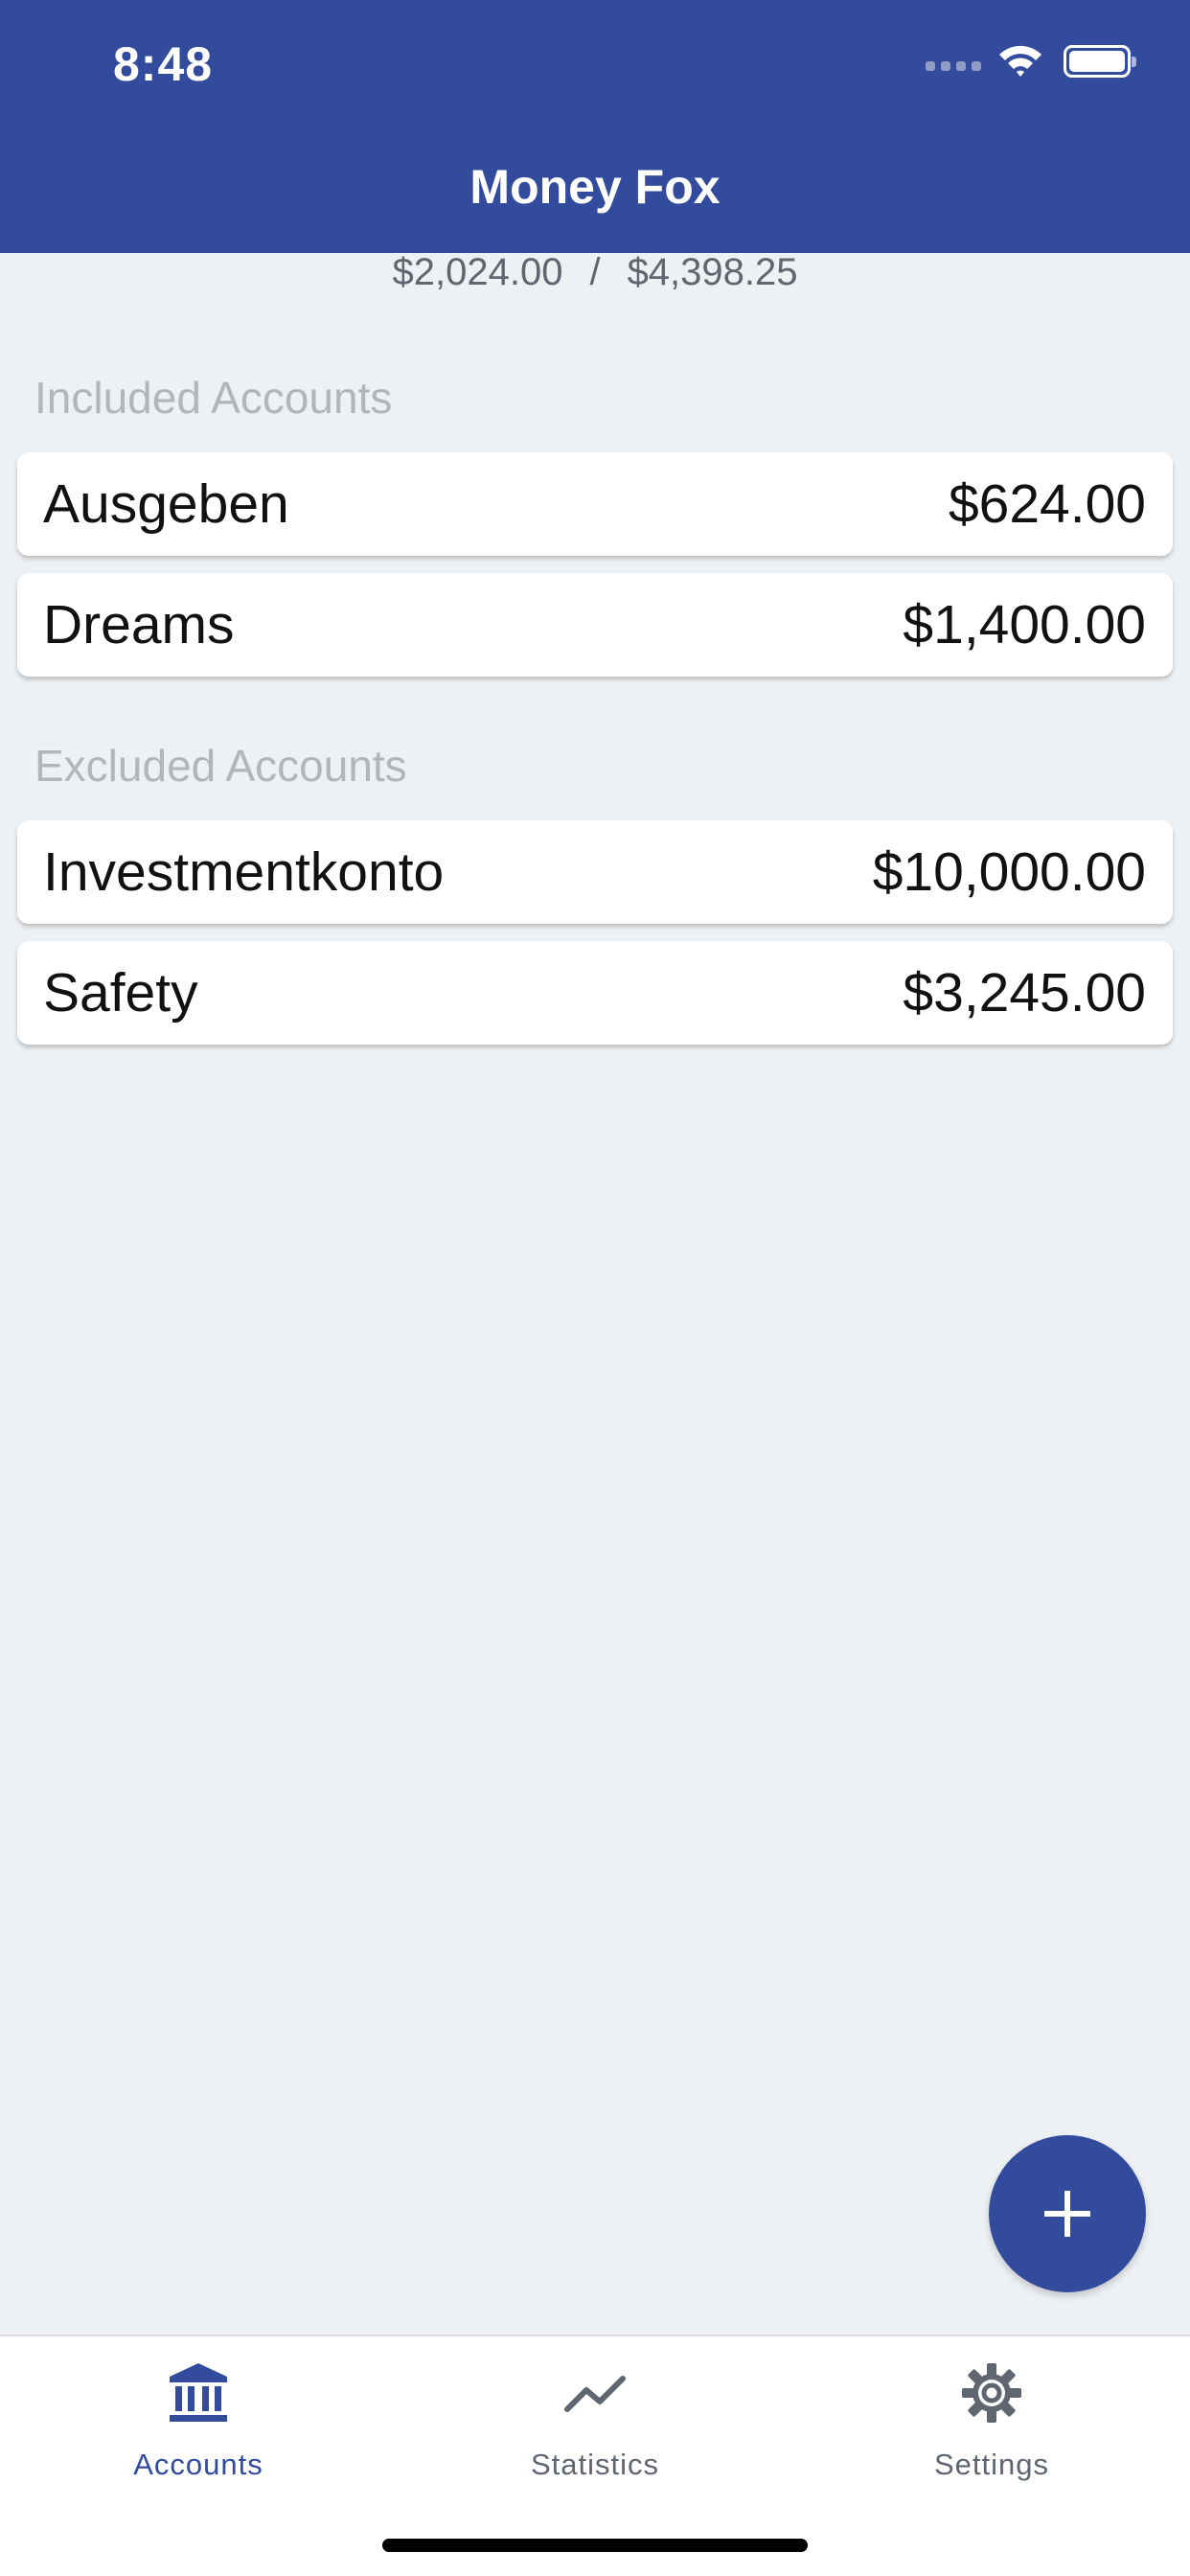 Image resolution: width=1190 pixels, height=2576 pixels. What do you see at coordinates (991, 2393) in the screenshot?
I see `gear-icon` at bounding box center [991, 2393].